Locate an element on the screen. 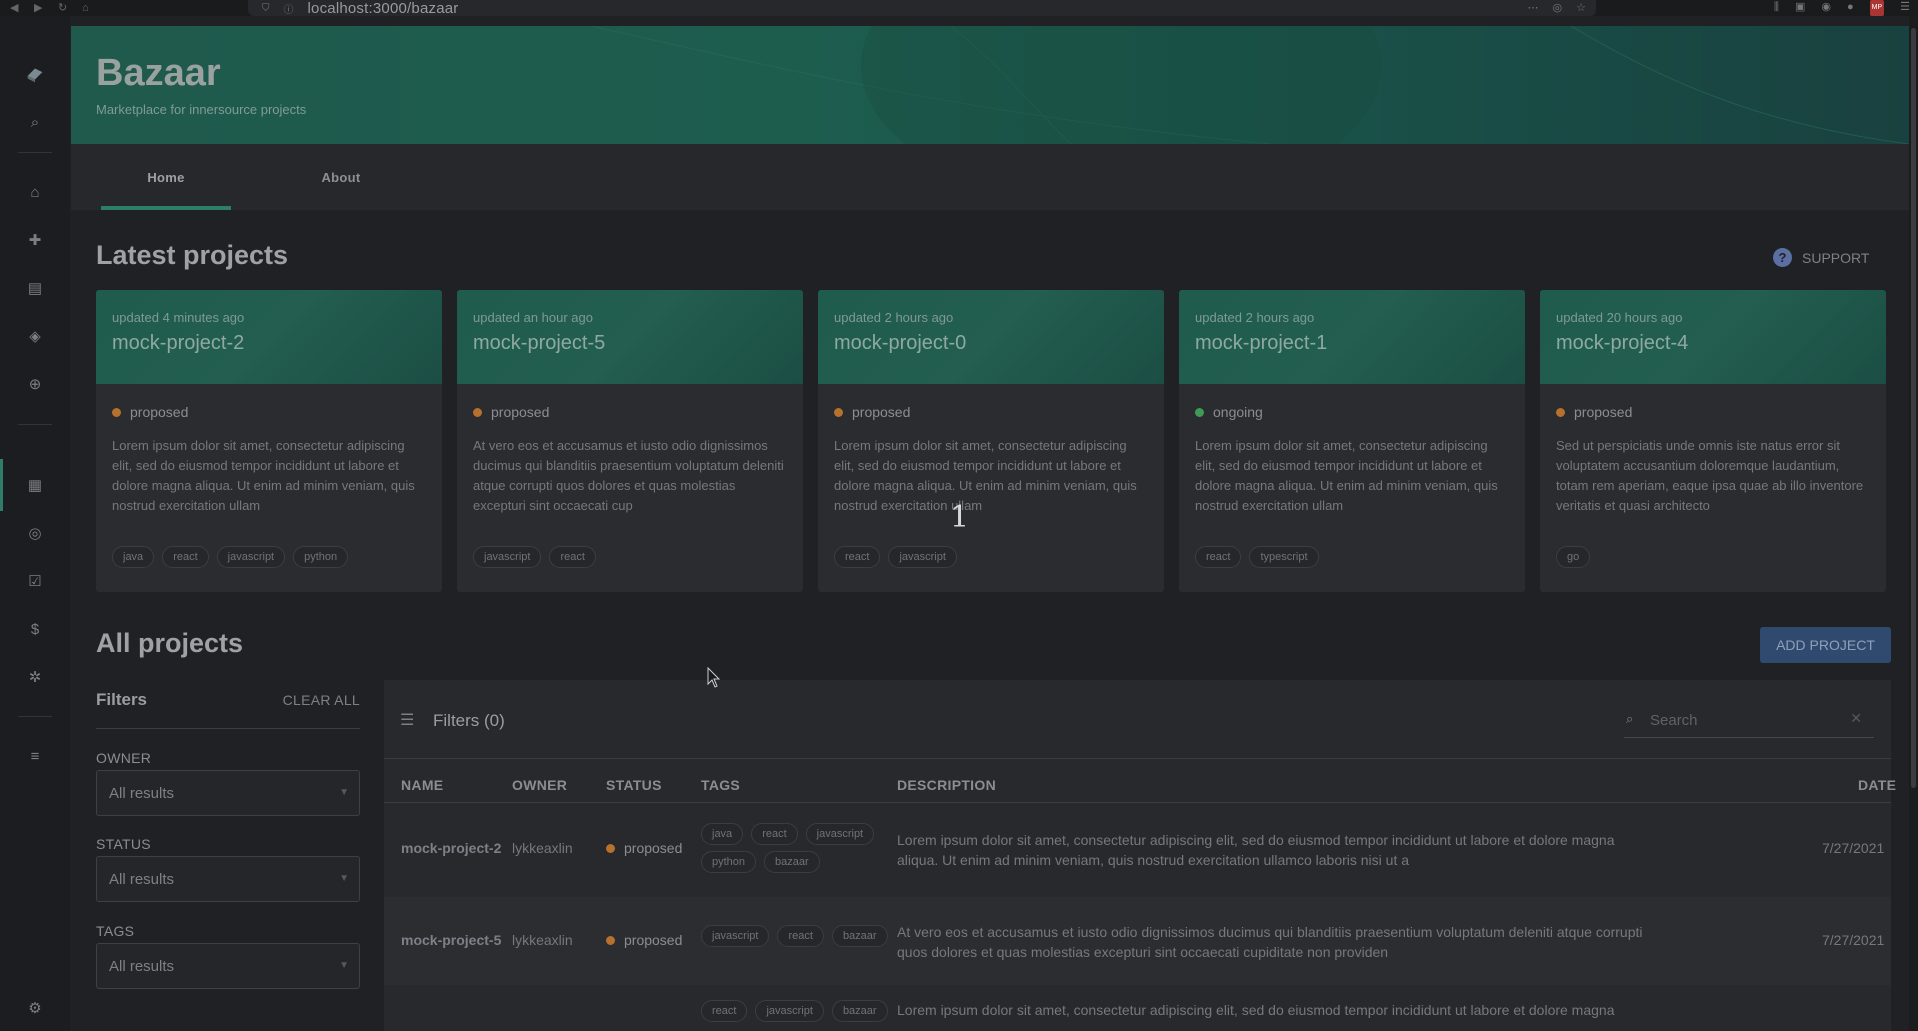 This screenshot has width=1918, height=1031. card-name: mock-project-5 is located at coordinates (539, 343).